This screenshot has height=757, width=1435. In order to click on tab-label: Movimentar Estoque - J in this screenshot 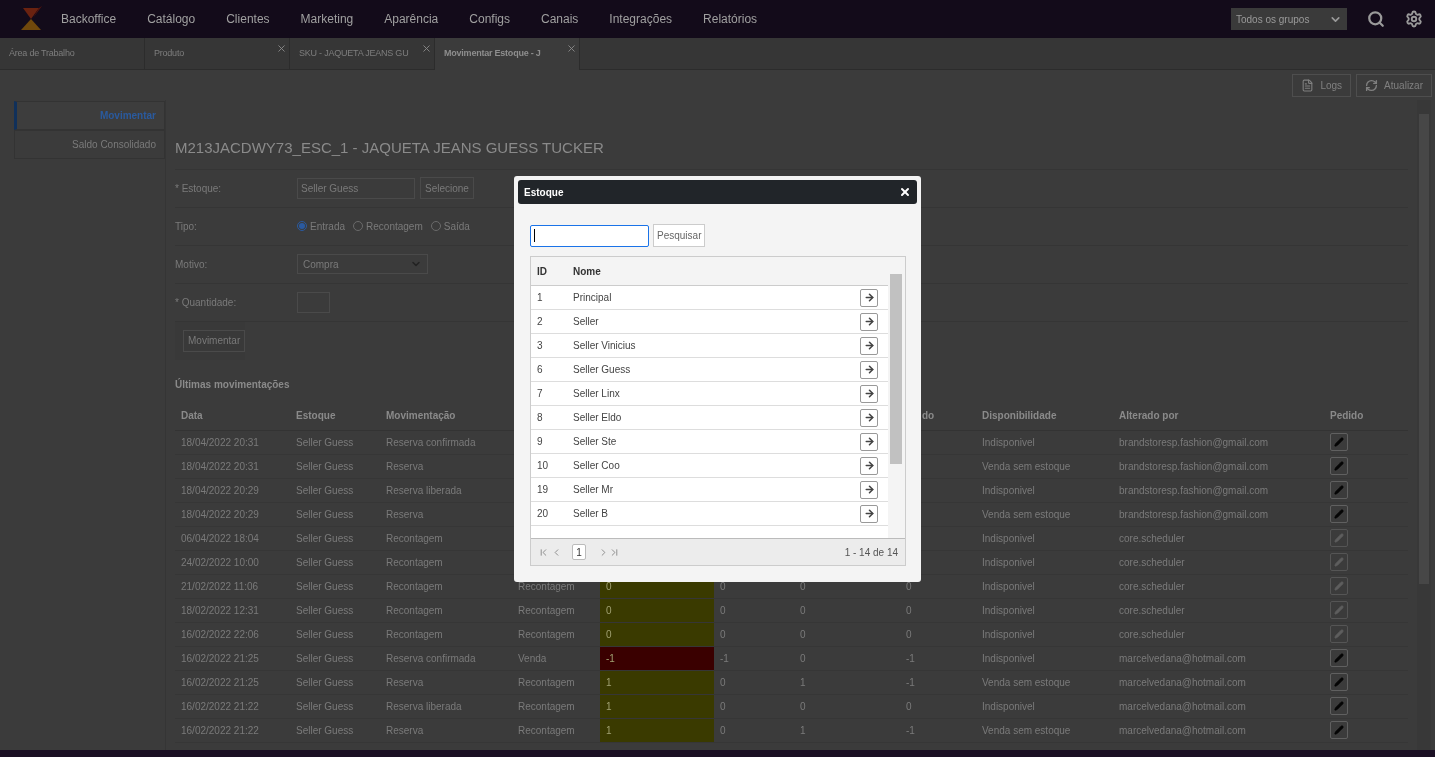, I will do `click(492, 54)`.